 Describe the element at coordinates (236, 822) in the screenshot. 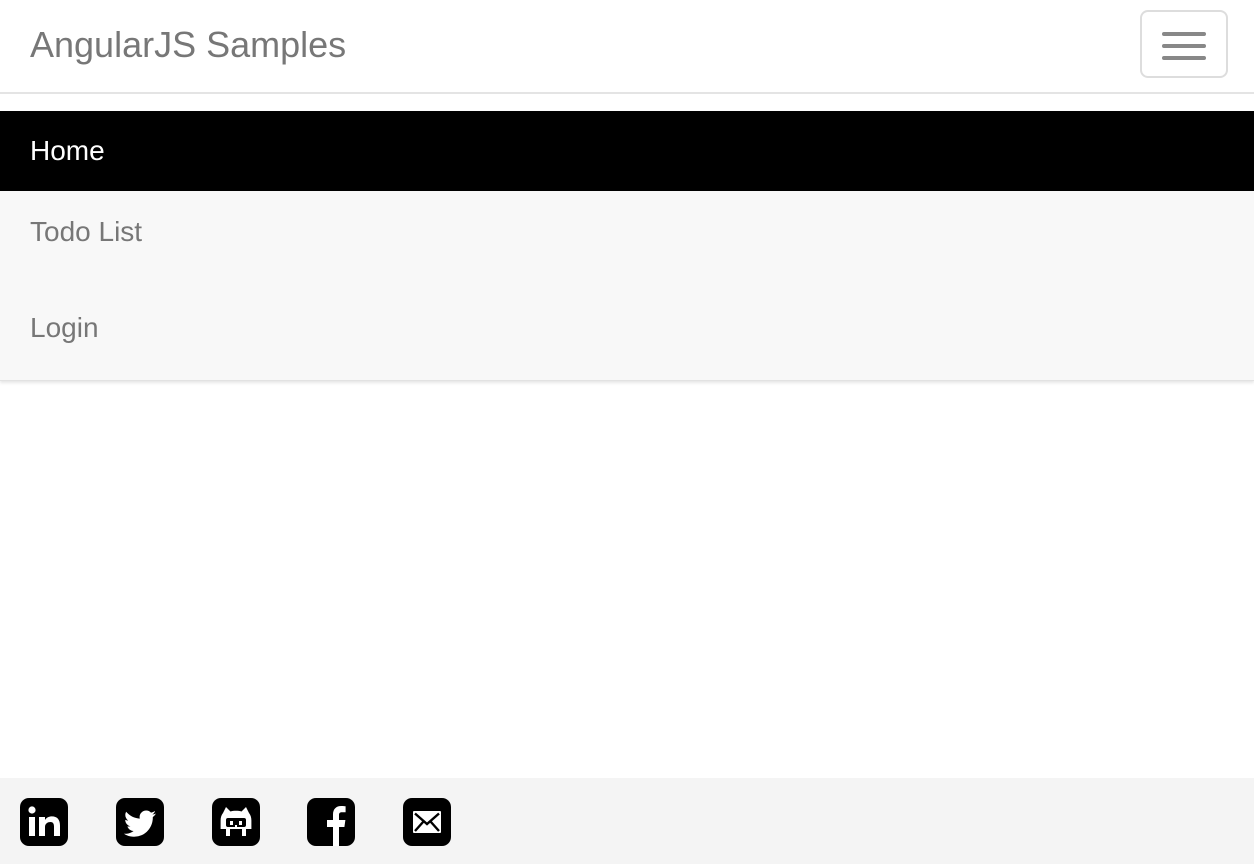

I see `github-icon` at that location.